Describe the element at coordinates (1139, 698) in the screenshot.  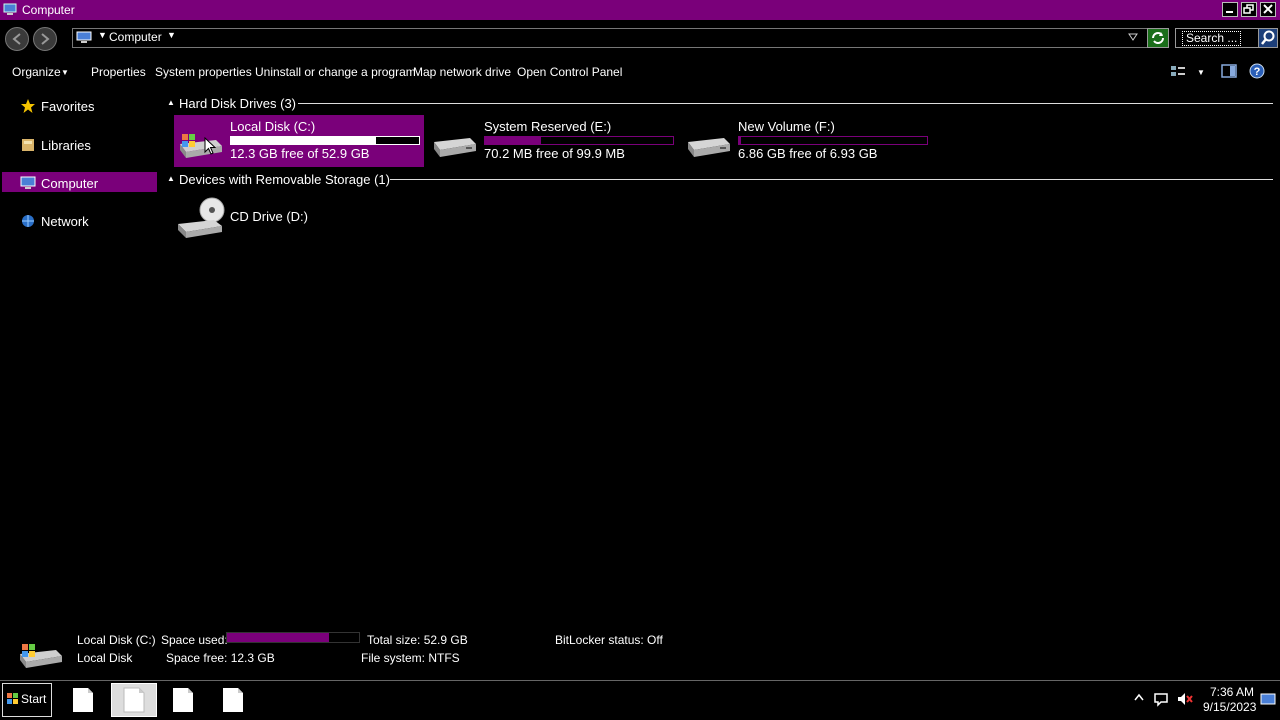
I see `chevron-up-icon` at that location.